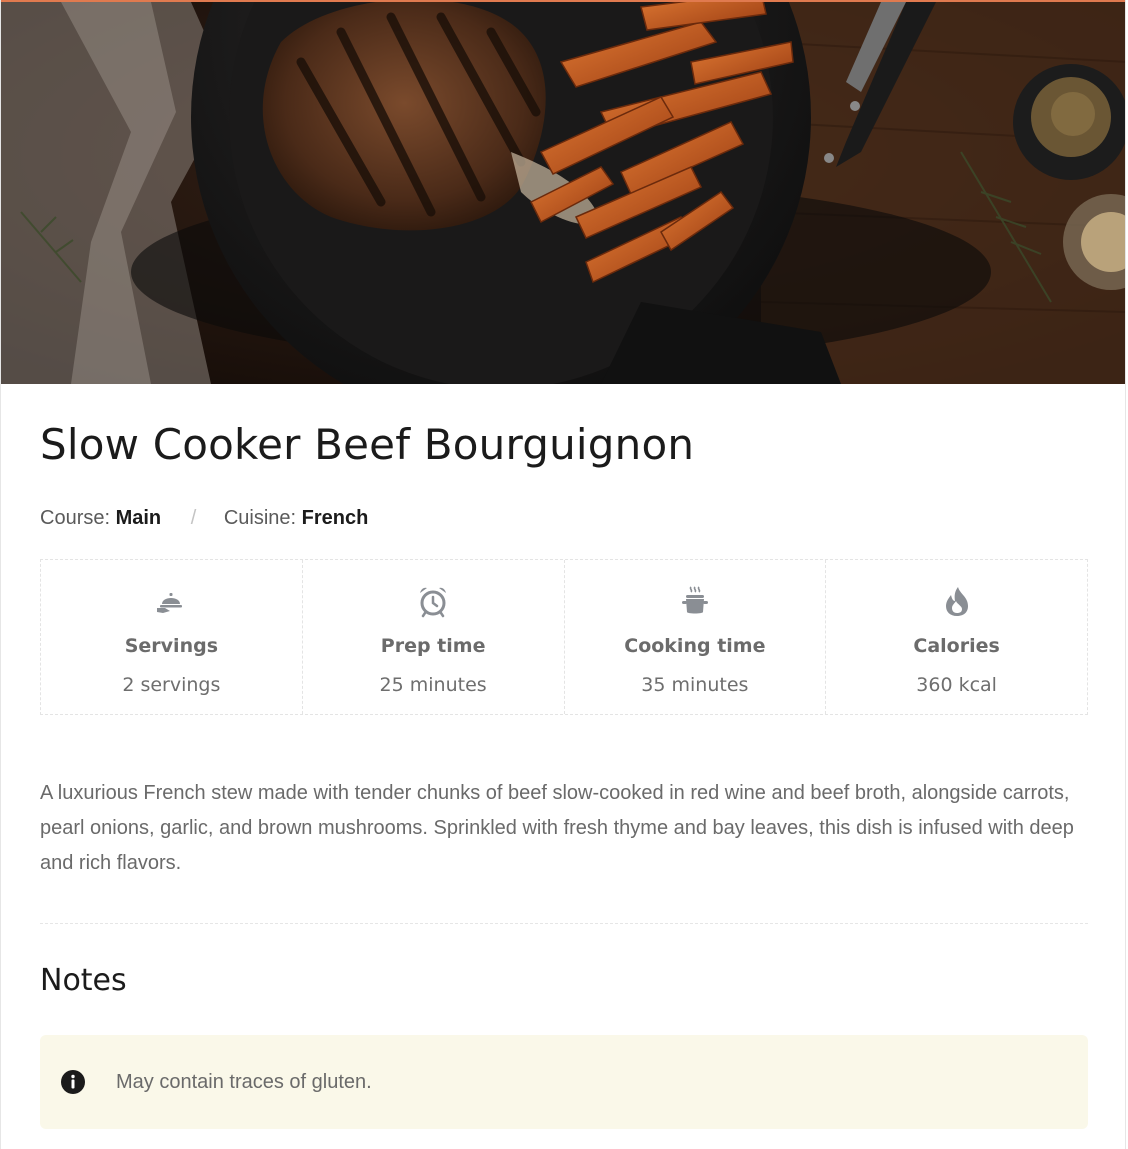 The width and height of the screenshot is (1128, 1149). I want to click on cooking-pot-icon, so click(694, 600).